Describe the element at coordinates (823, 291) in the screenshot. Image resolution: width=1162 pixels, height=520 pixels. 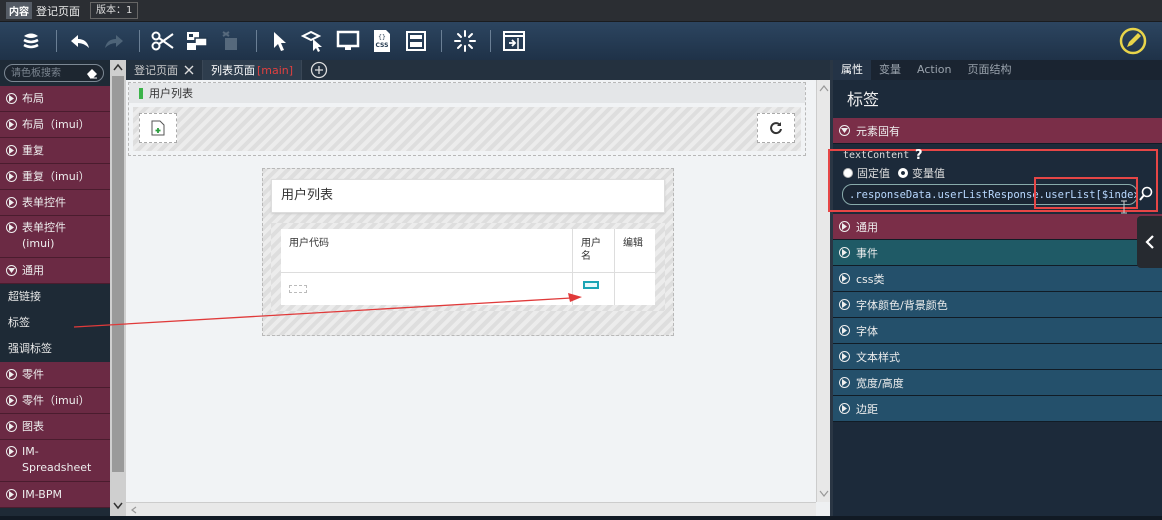
I see `canvas-vertical-scrollbar` at that location.